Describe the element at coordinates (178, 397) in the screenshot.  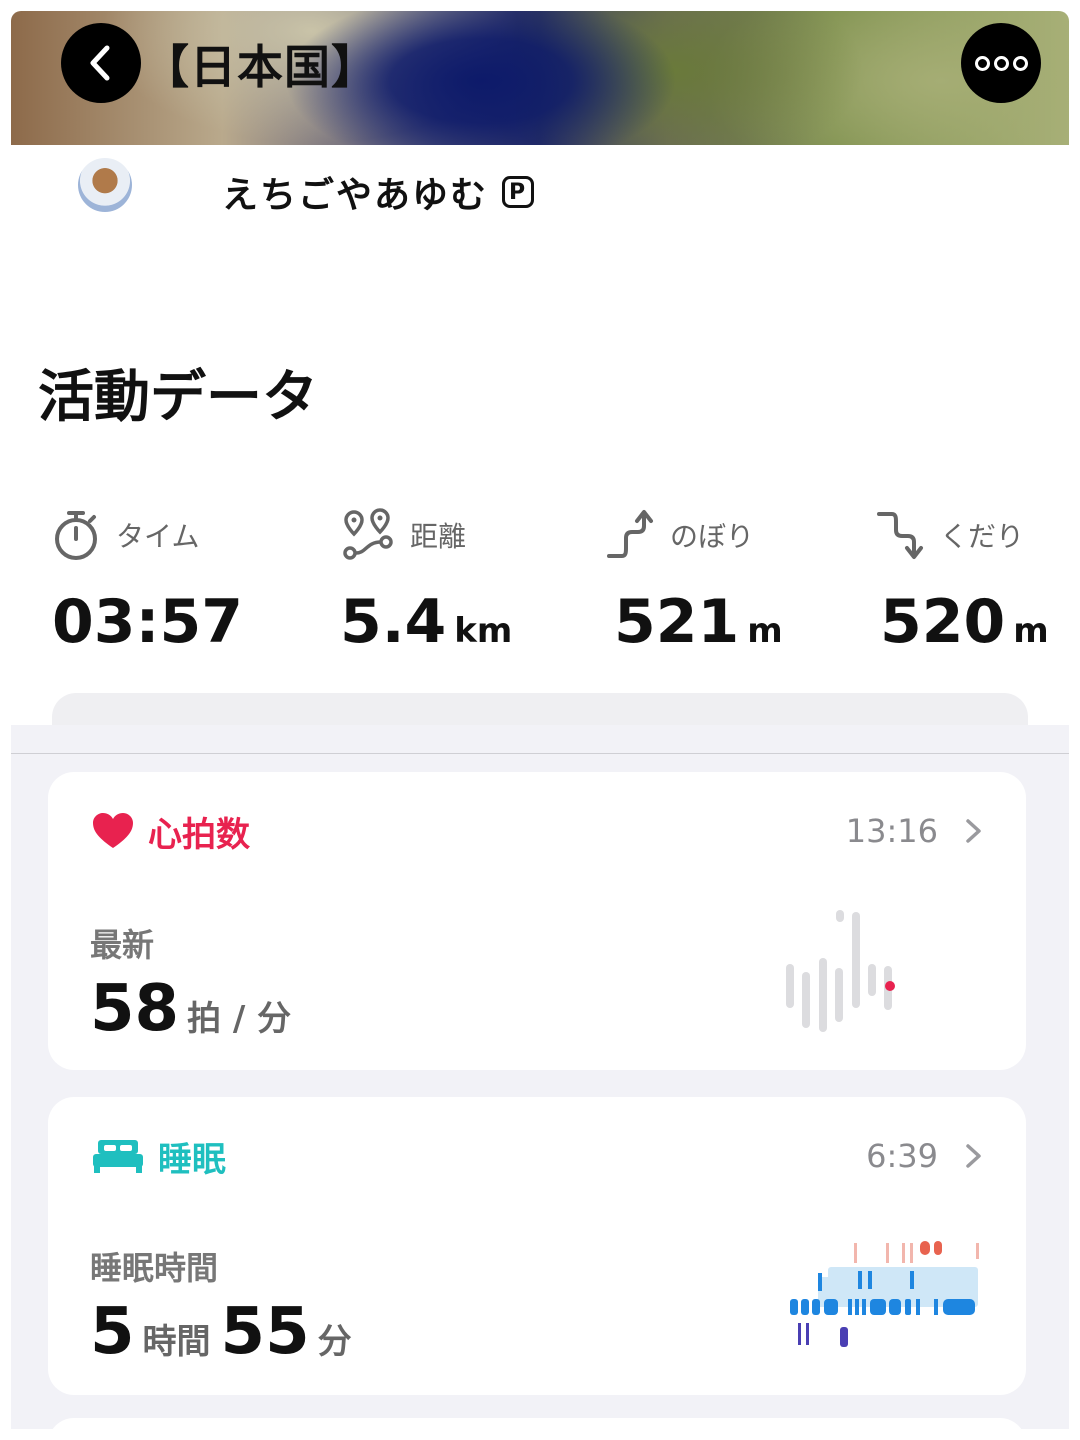
I see `activity-title: 活動データ` at that location.